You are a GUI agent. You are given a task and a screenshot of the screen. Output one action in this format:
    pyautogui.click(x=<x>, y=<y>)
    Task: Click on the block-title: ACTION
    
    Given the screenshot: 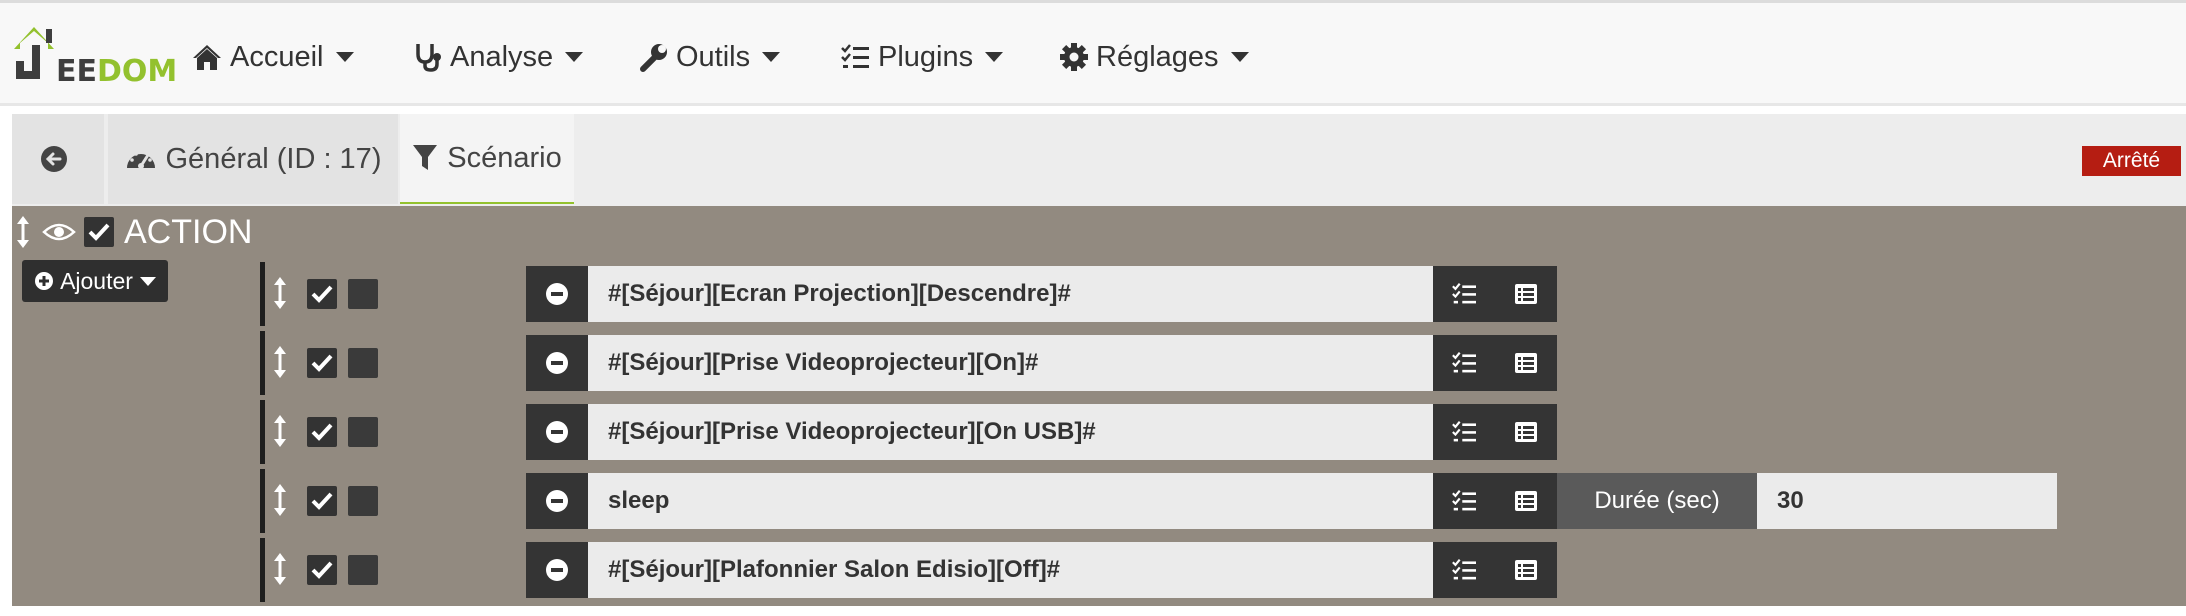 What is the action you would take?
    pyautogui.click(x=188, y=231)
    